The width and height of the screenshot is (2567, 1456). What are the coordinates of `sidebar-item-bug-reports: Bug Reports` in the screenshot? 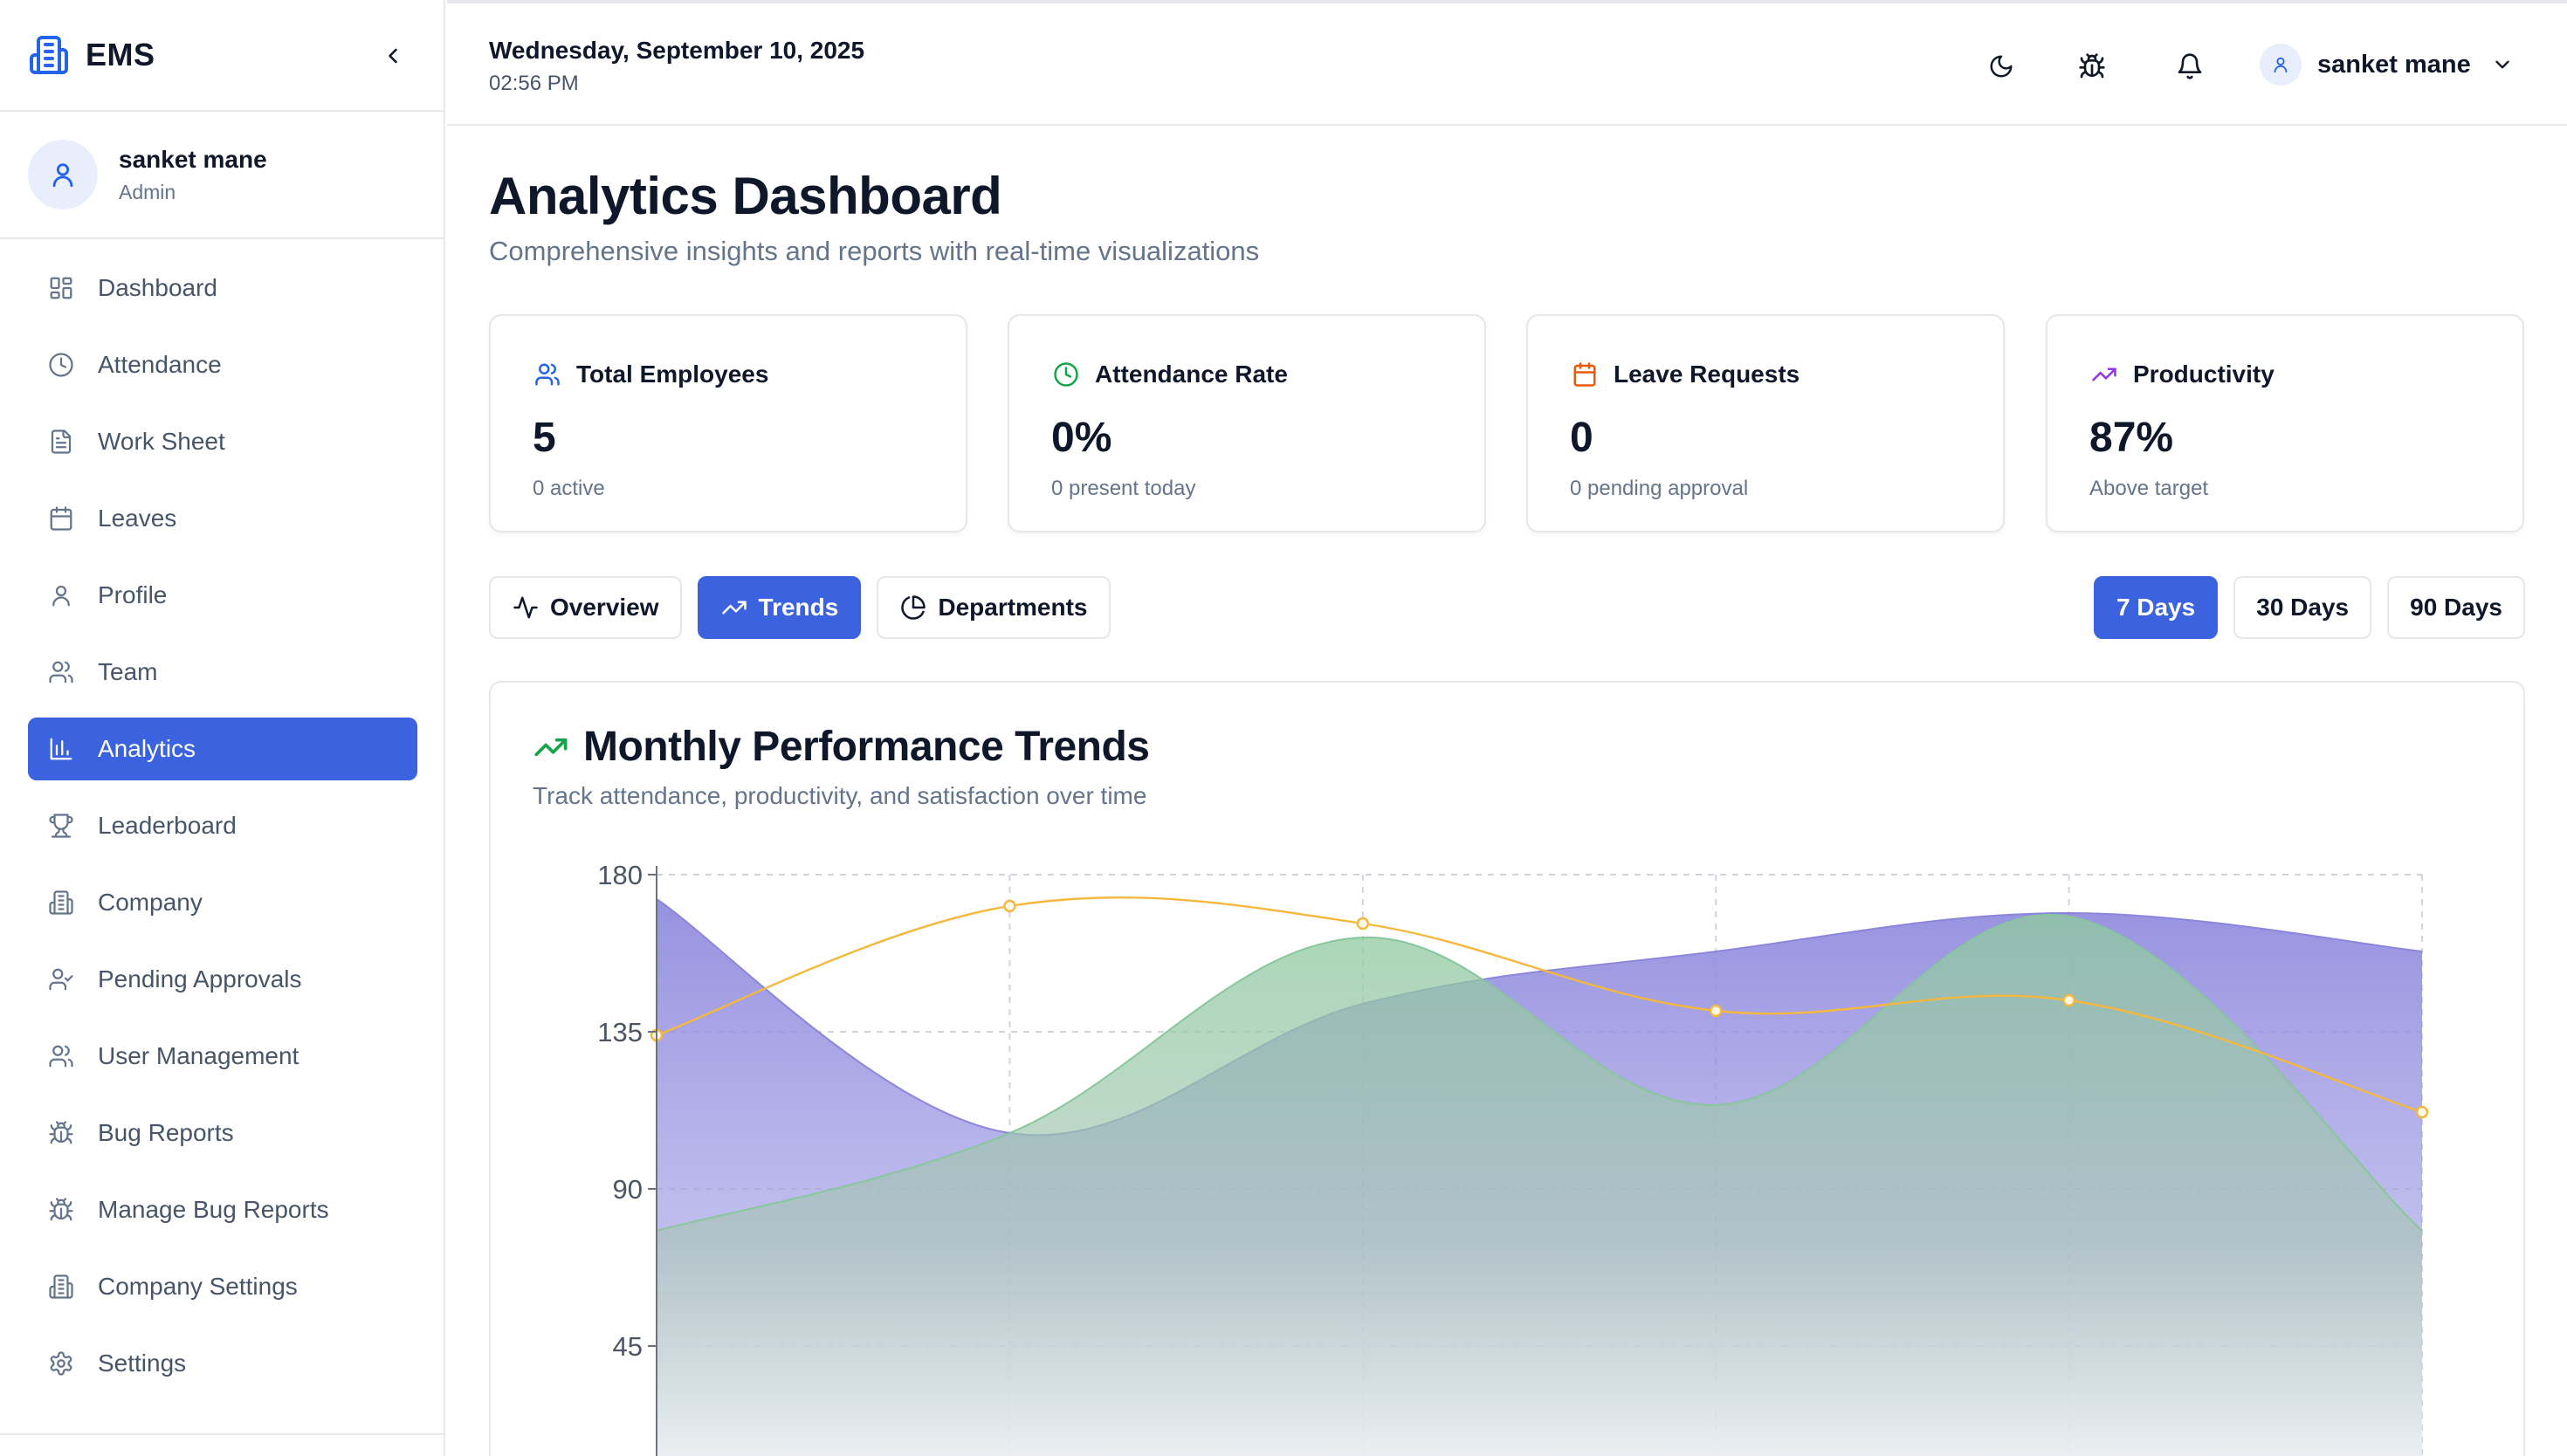 It's located at (222, 1133).